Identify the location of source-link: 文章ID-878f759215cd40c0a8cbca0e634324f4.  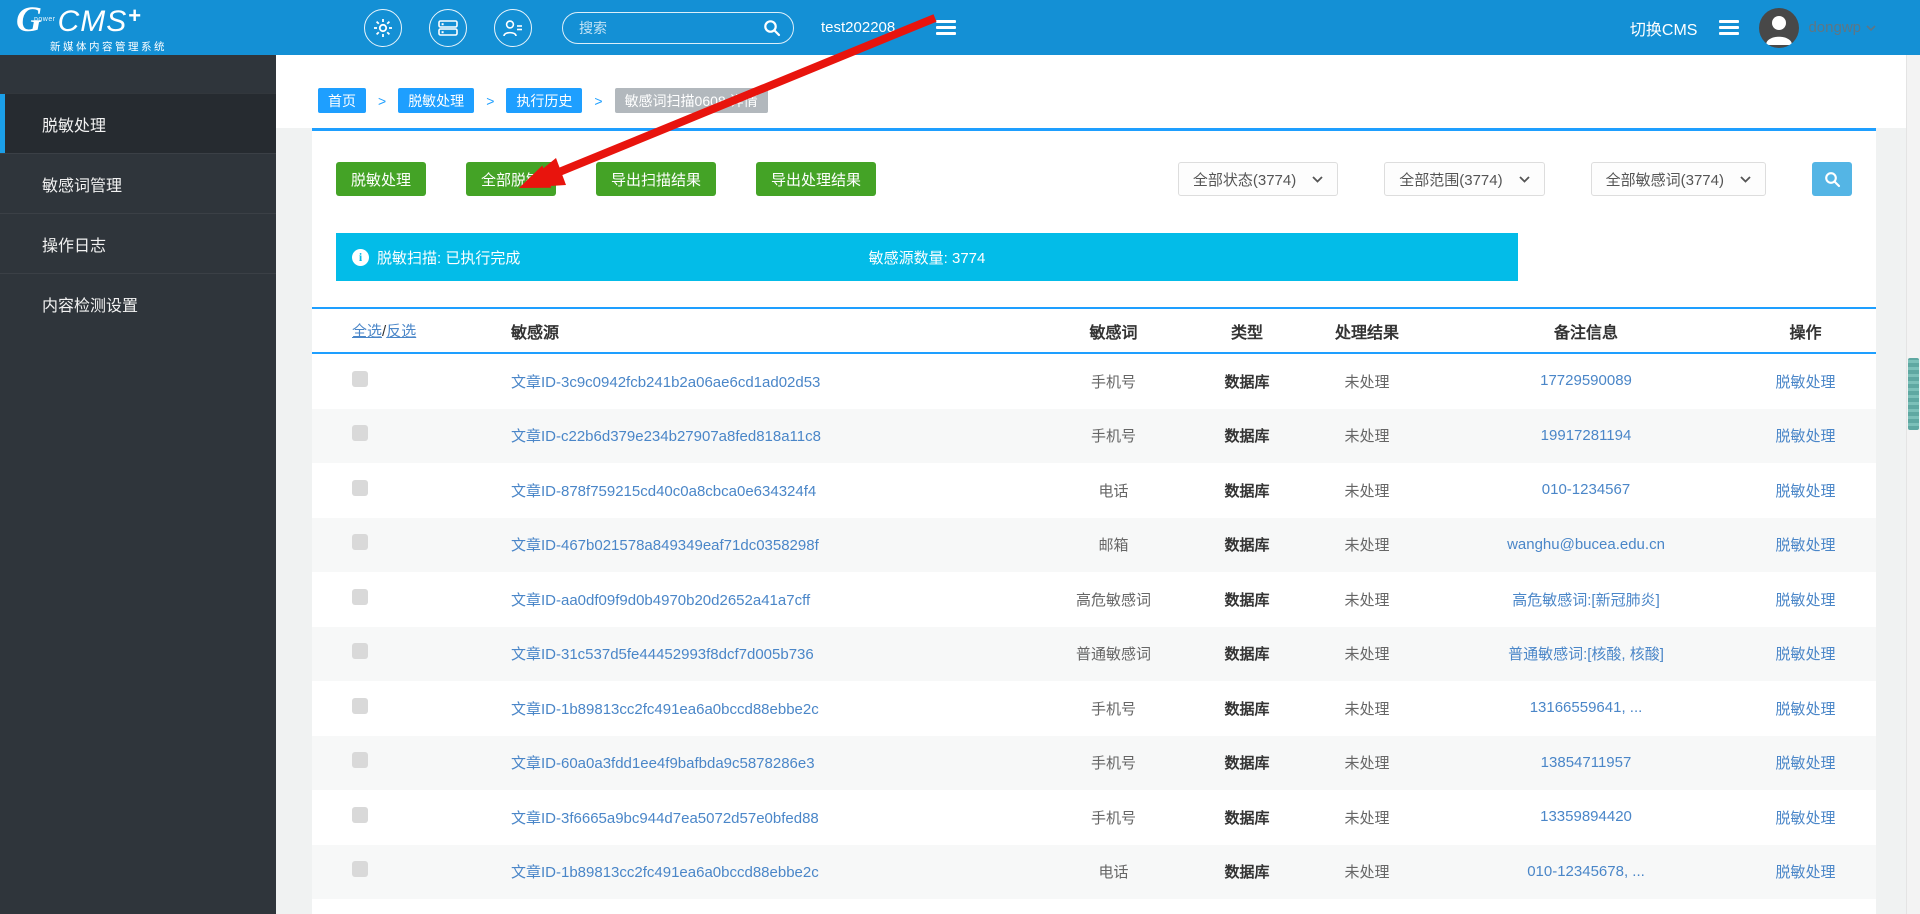
(663, 491).